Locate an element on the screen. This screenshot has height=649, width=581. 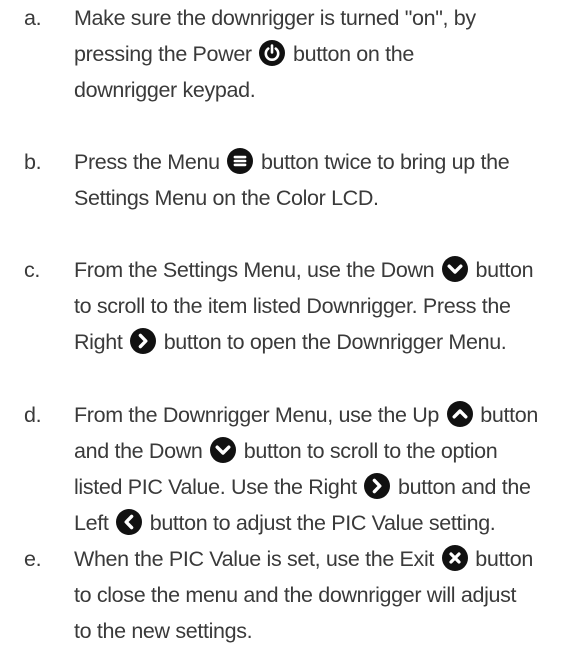
step-text-segment: button to scroll to the option is located at coordinates (370, 451).